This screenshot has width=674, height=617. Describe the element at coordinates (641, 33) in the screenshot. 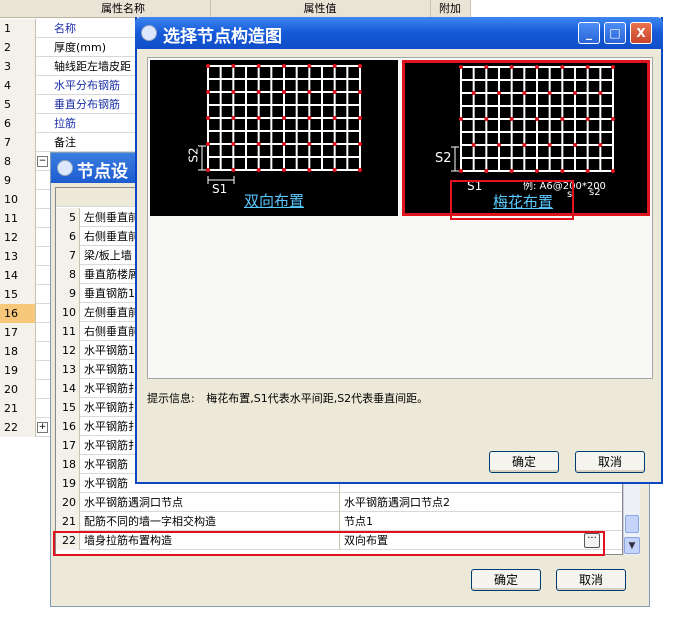

I see `close-icon: X` at that location.